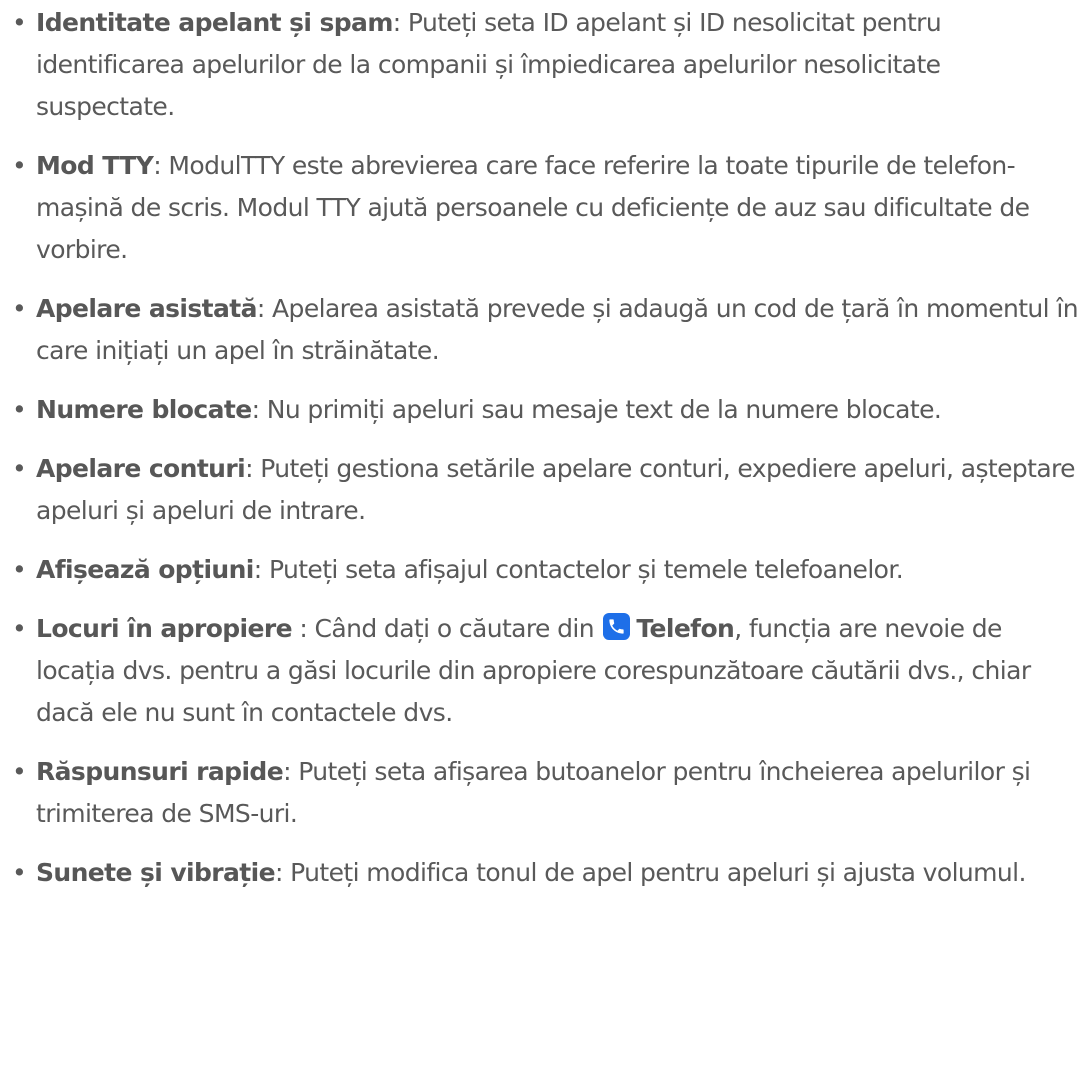  Describe the element at coordinates (164, 628) in the screenshot. I see `item-title: Locuri în apropiere` at that location.